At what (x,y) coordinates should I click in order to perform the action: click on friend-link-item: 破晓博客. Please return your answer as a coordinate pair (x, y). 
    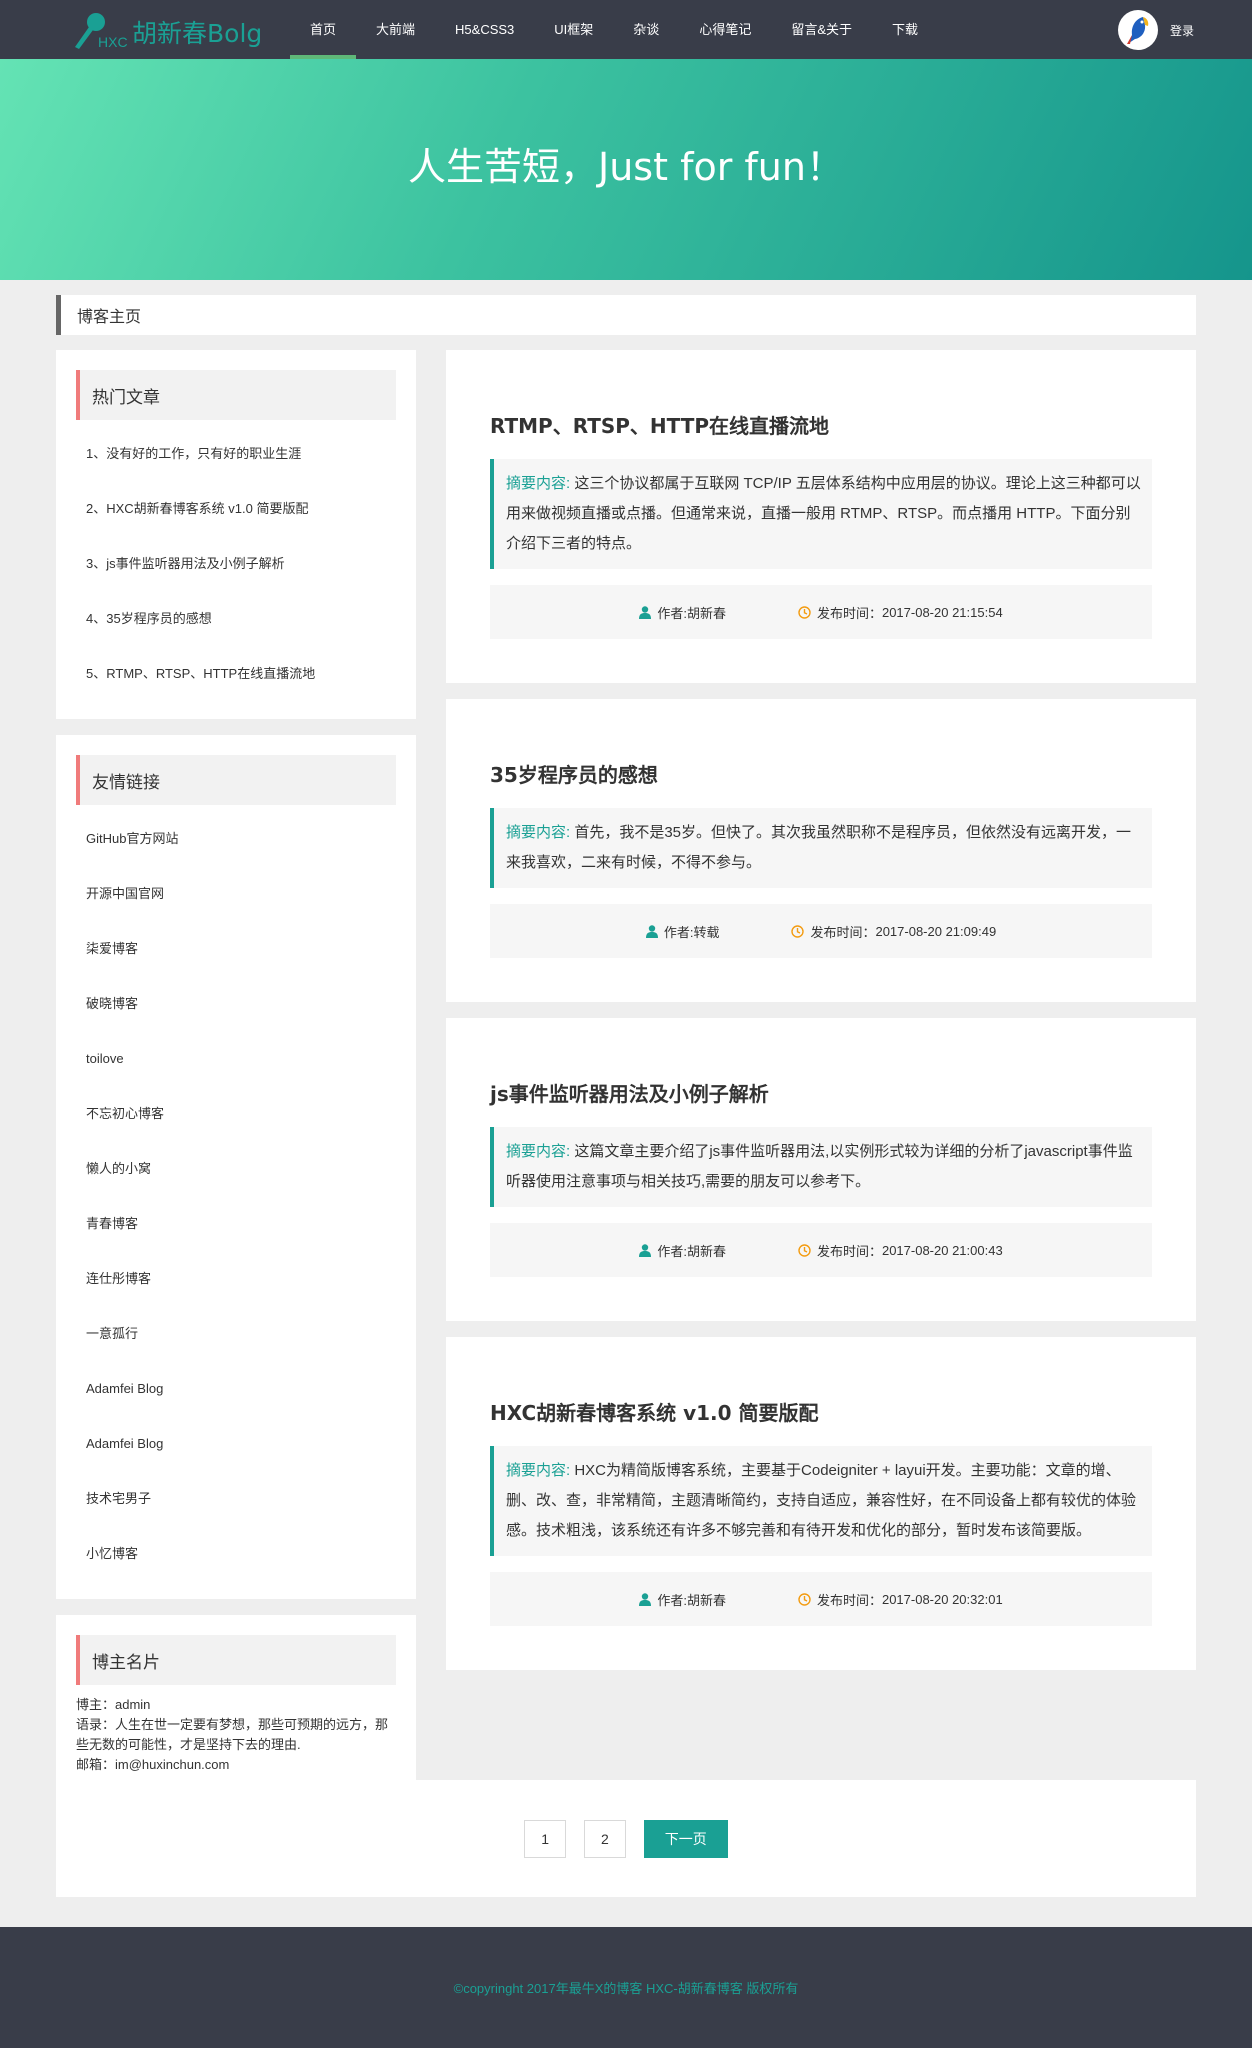
    Looking at the image, I should click on (241, 1003).